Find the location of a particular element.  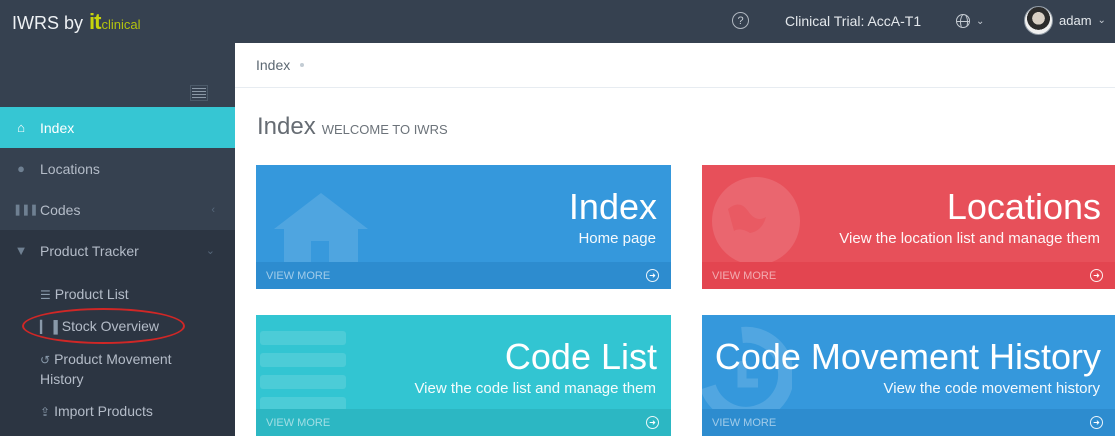

tile-description: View the code list and manage them is located at coordinates (535, 388).